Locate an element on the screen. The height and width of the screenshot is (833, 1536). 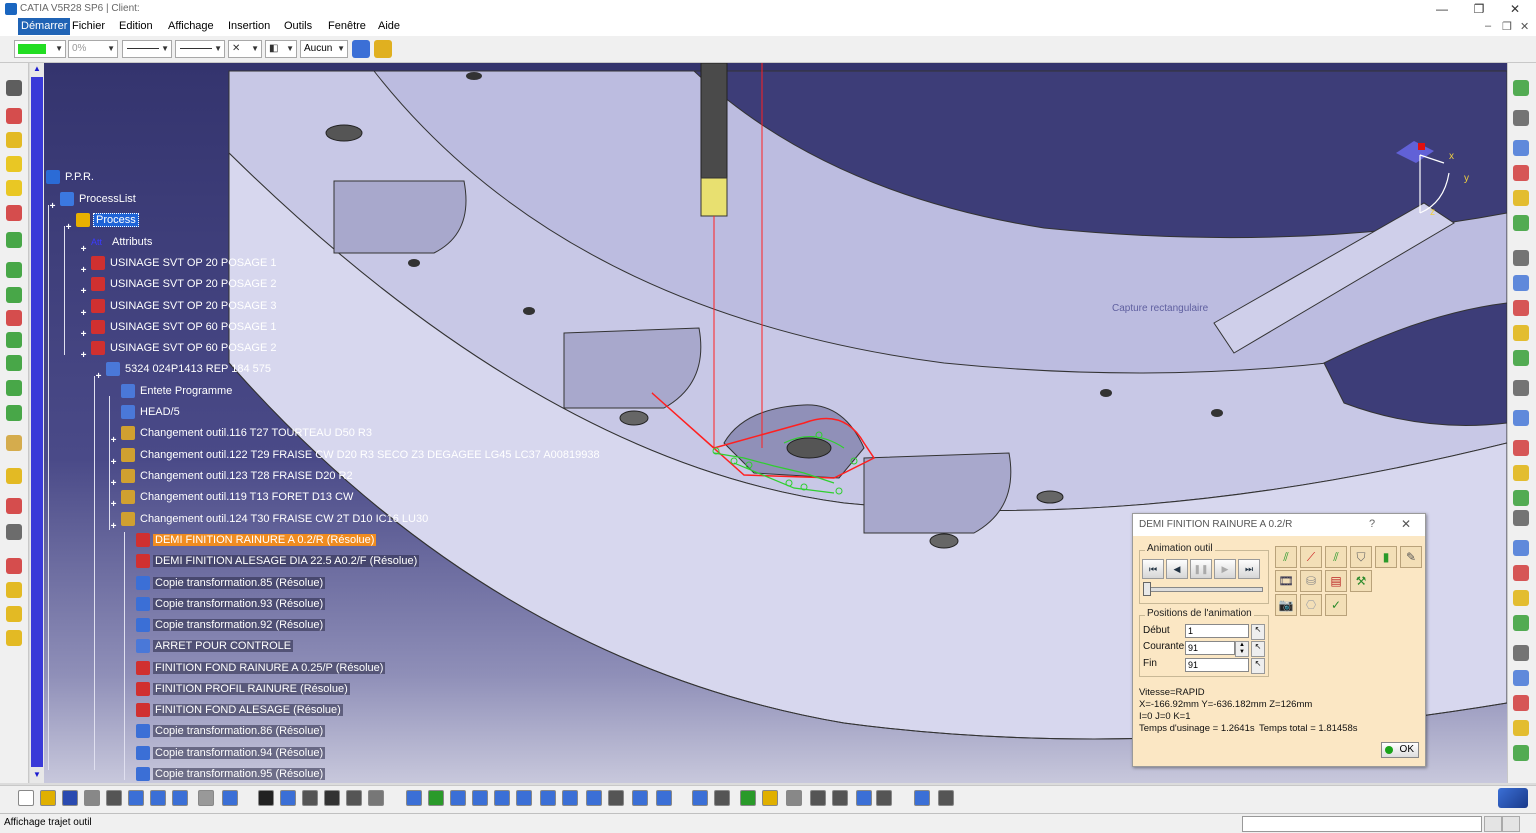
menu-aide: Aide is located at coordinates (389, 26).